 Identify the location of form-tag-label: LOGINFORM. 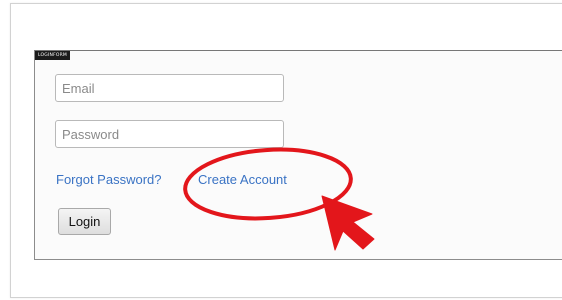
(53, 55).